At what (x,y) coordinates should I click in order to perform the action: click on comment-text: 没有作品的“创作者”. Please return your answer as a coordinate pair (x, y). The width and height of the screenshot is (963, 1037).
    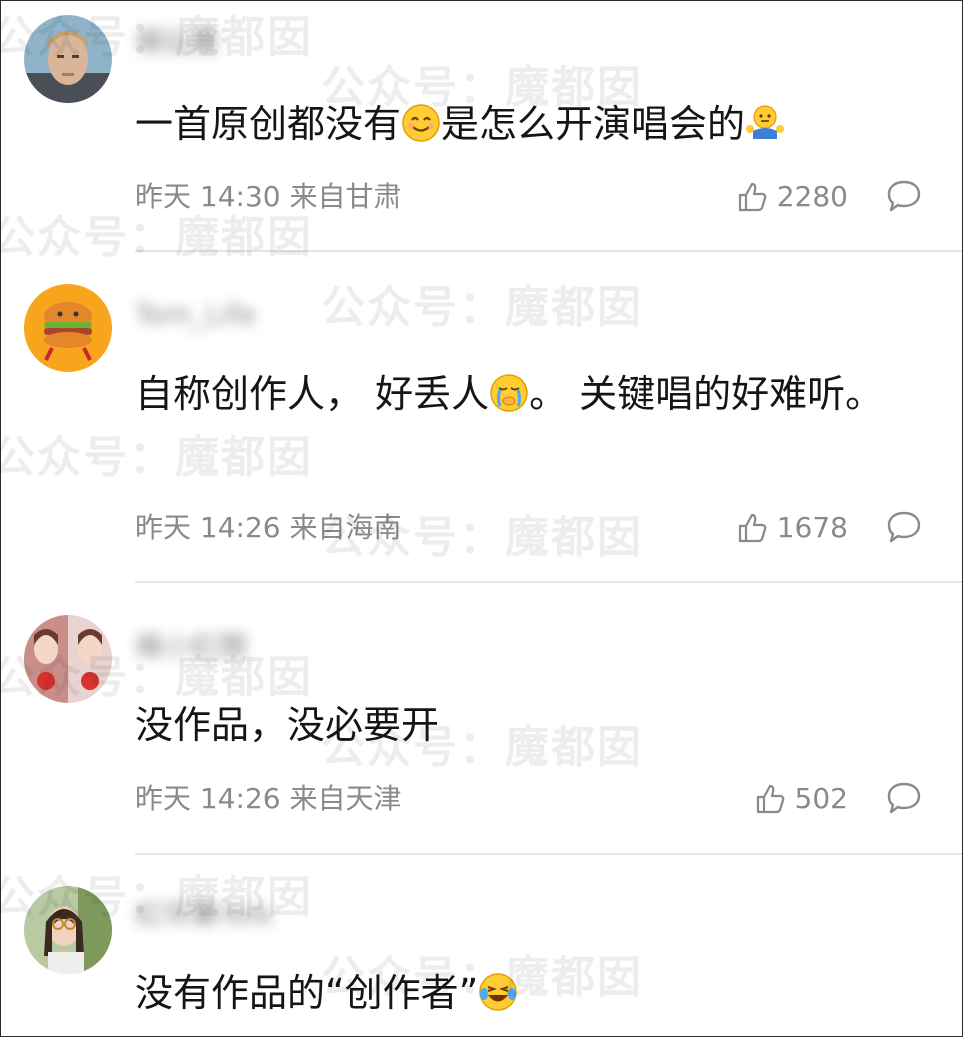
    Looking at the image, I should click on (530, 993).